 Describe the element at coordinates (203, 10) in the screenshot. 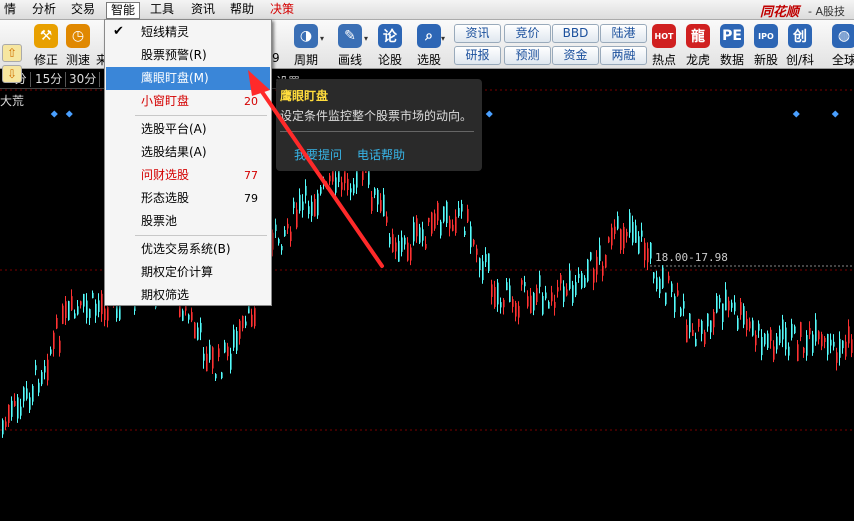

I see `menu-5: 资讯` at that location.